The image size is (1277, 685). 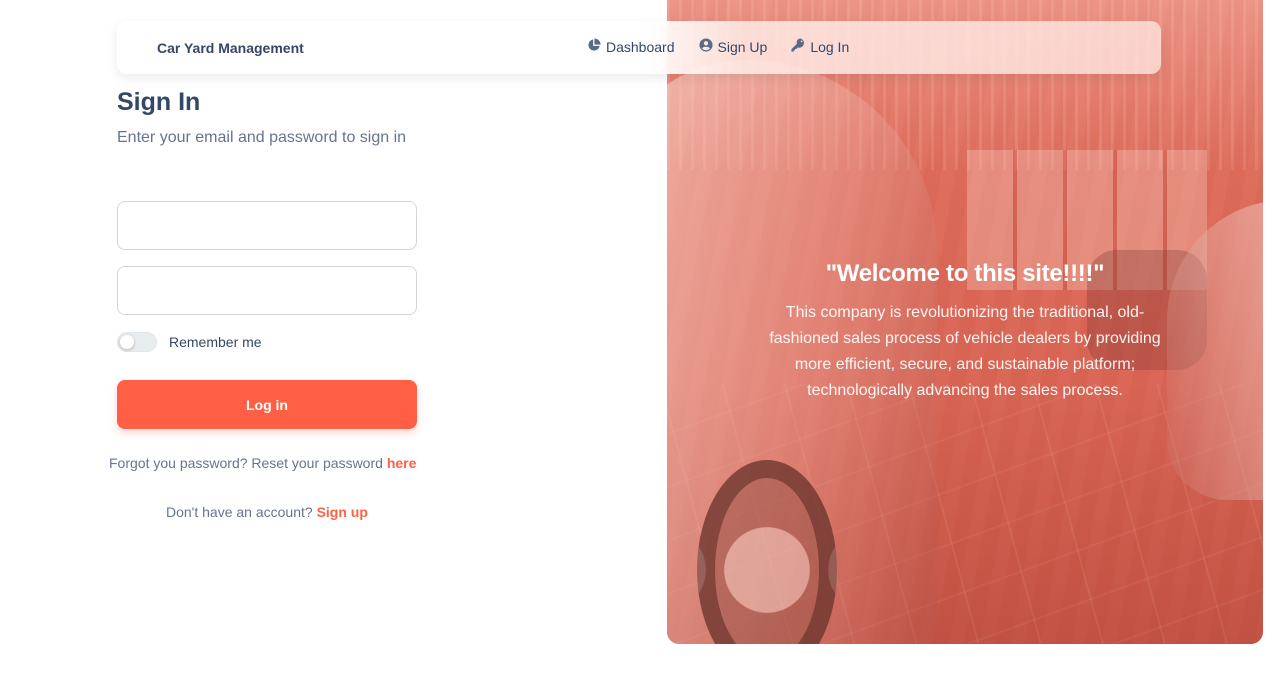 I want to click on remember-me-label: Remember me, so click(x=215, y=342).